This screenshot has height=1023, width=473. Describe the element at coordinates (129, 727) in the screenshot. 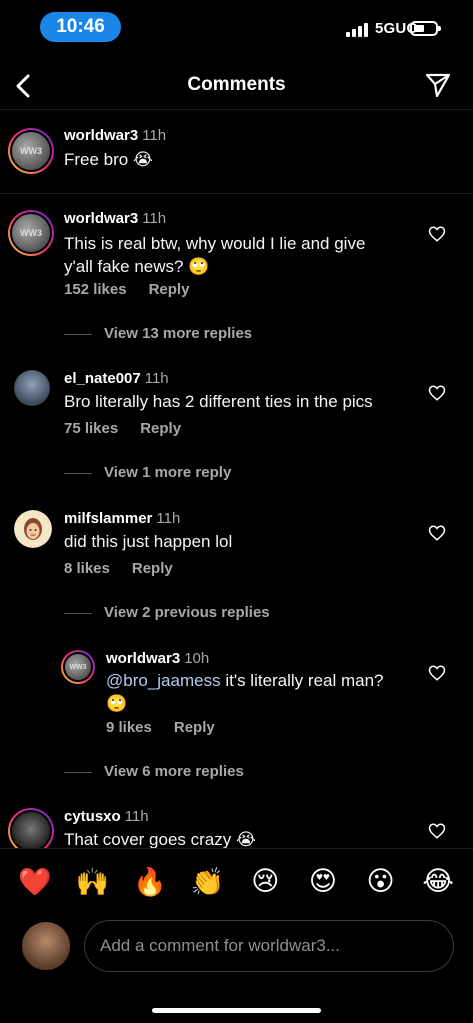

I see `likes-count: 9 likes` at that location.